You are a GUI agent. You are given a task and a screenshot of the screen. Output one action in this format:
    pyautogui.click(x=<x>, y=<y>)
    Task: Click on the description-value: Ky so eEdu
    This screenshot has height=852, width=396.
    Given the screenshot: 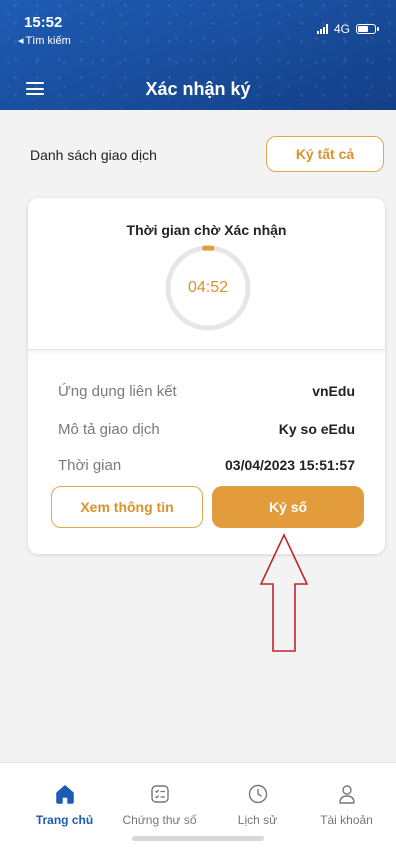 What is the action you would take?
    pyautogui.click(x=316, y=429)
    